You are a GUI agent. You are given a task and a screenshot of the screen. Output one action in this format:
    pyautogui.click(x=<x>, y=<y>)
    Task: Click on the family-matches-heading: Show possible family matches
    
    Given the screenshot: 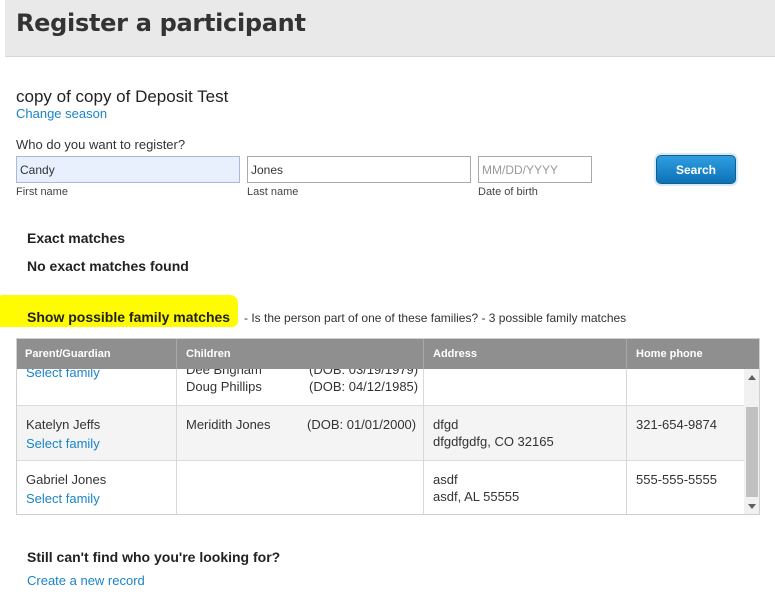 What is the action you would take?
    pyautogui.click(x=128, y=317)
    